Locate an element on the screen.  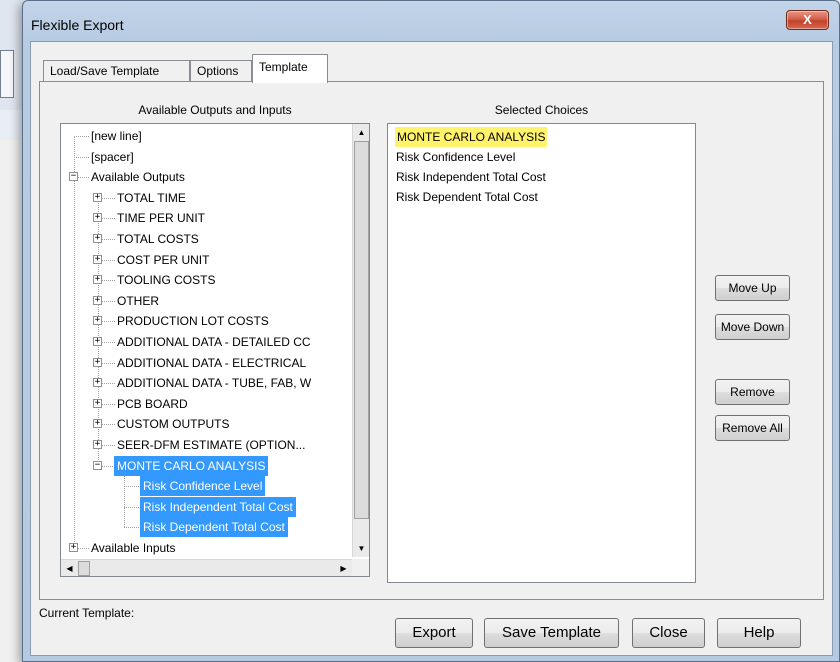
tree-item: Available Inputs is located at coordinates (133, 547).